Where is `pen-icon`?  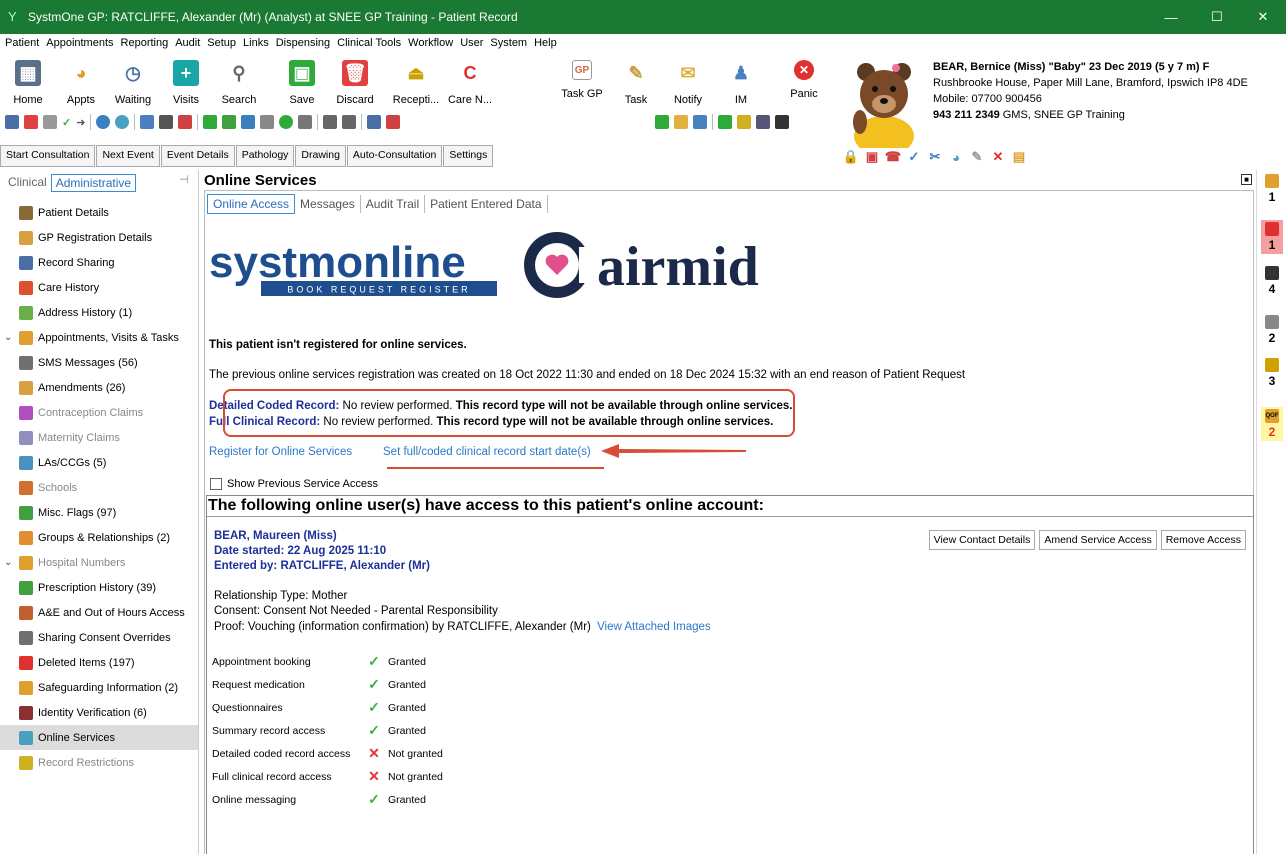
pen-icon is located at coordinates (147, 122).